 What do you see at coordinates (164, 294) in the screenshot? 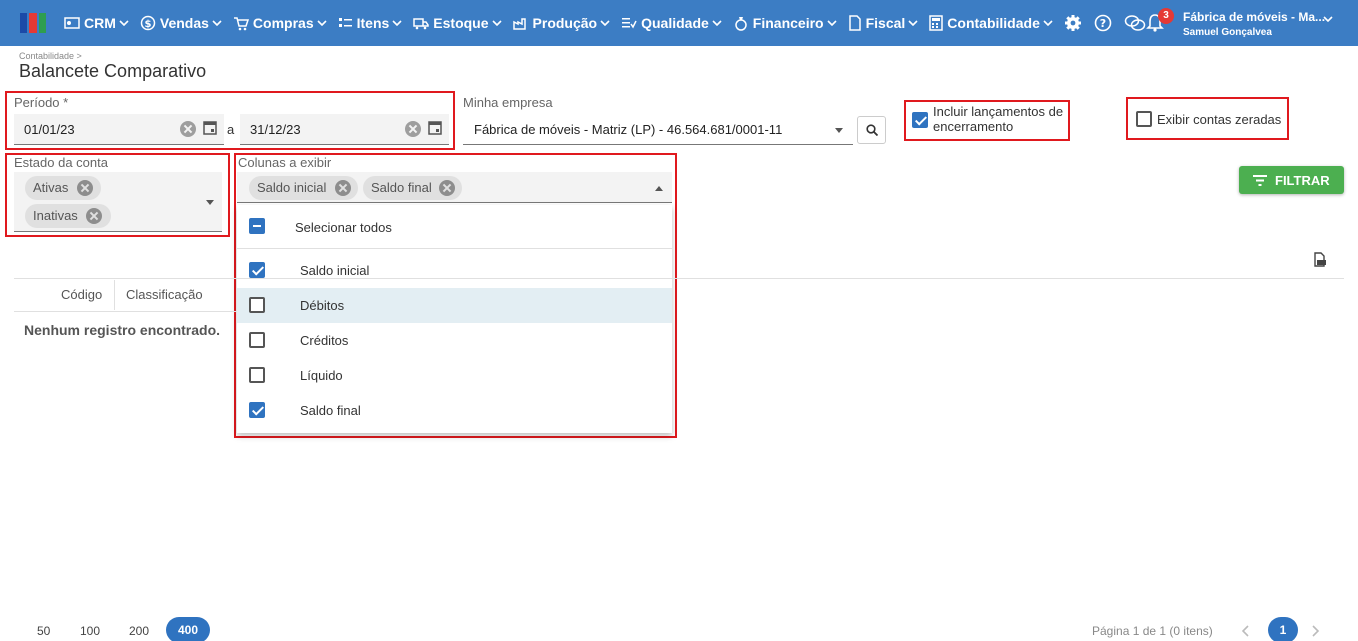
I see `col-header-classificacao: Classificação` at bounding box center [164, 294].